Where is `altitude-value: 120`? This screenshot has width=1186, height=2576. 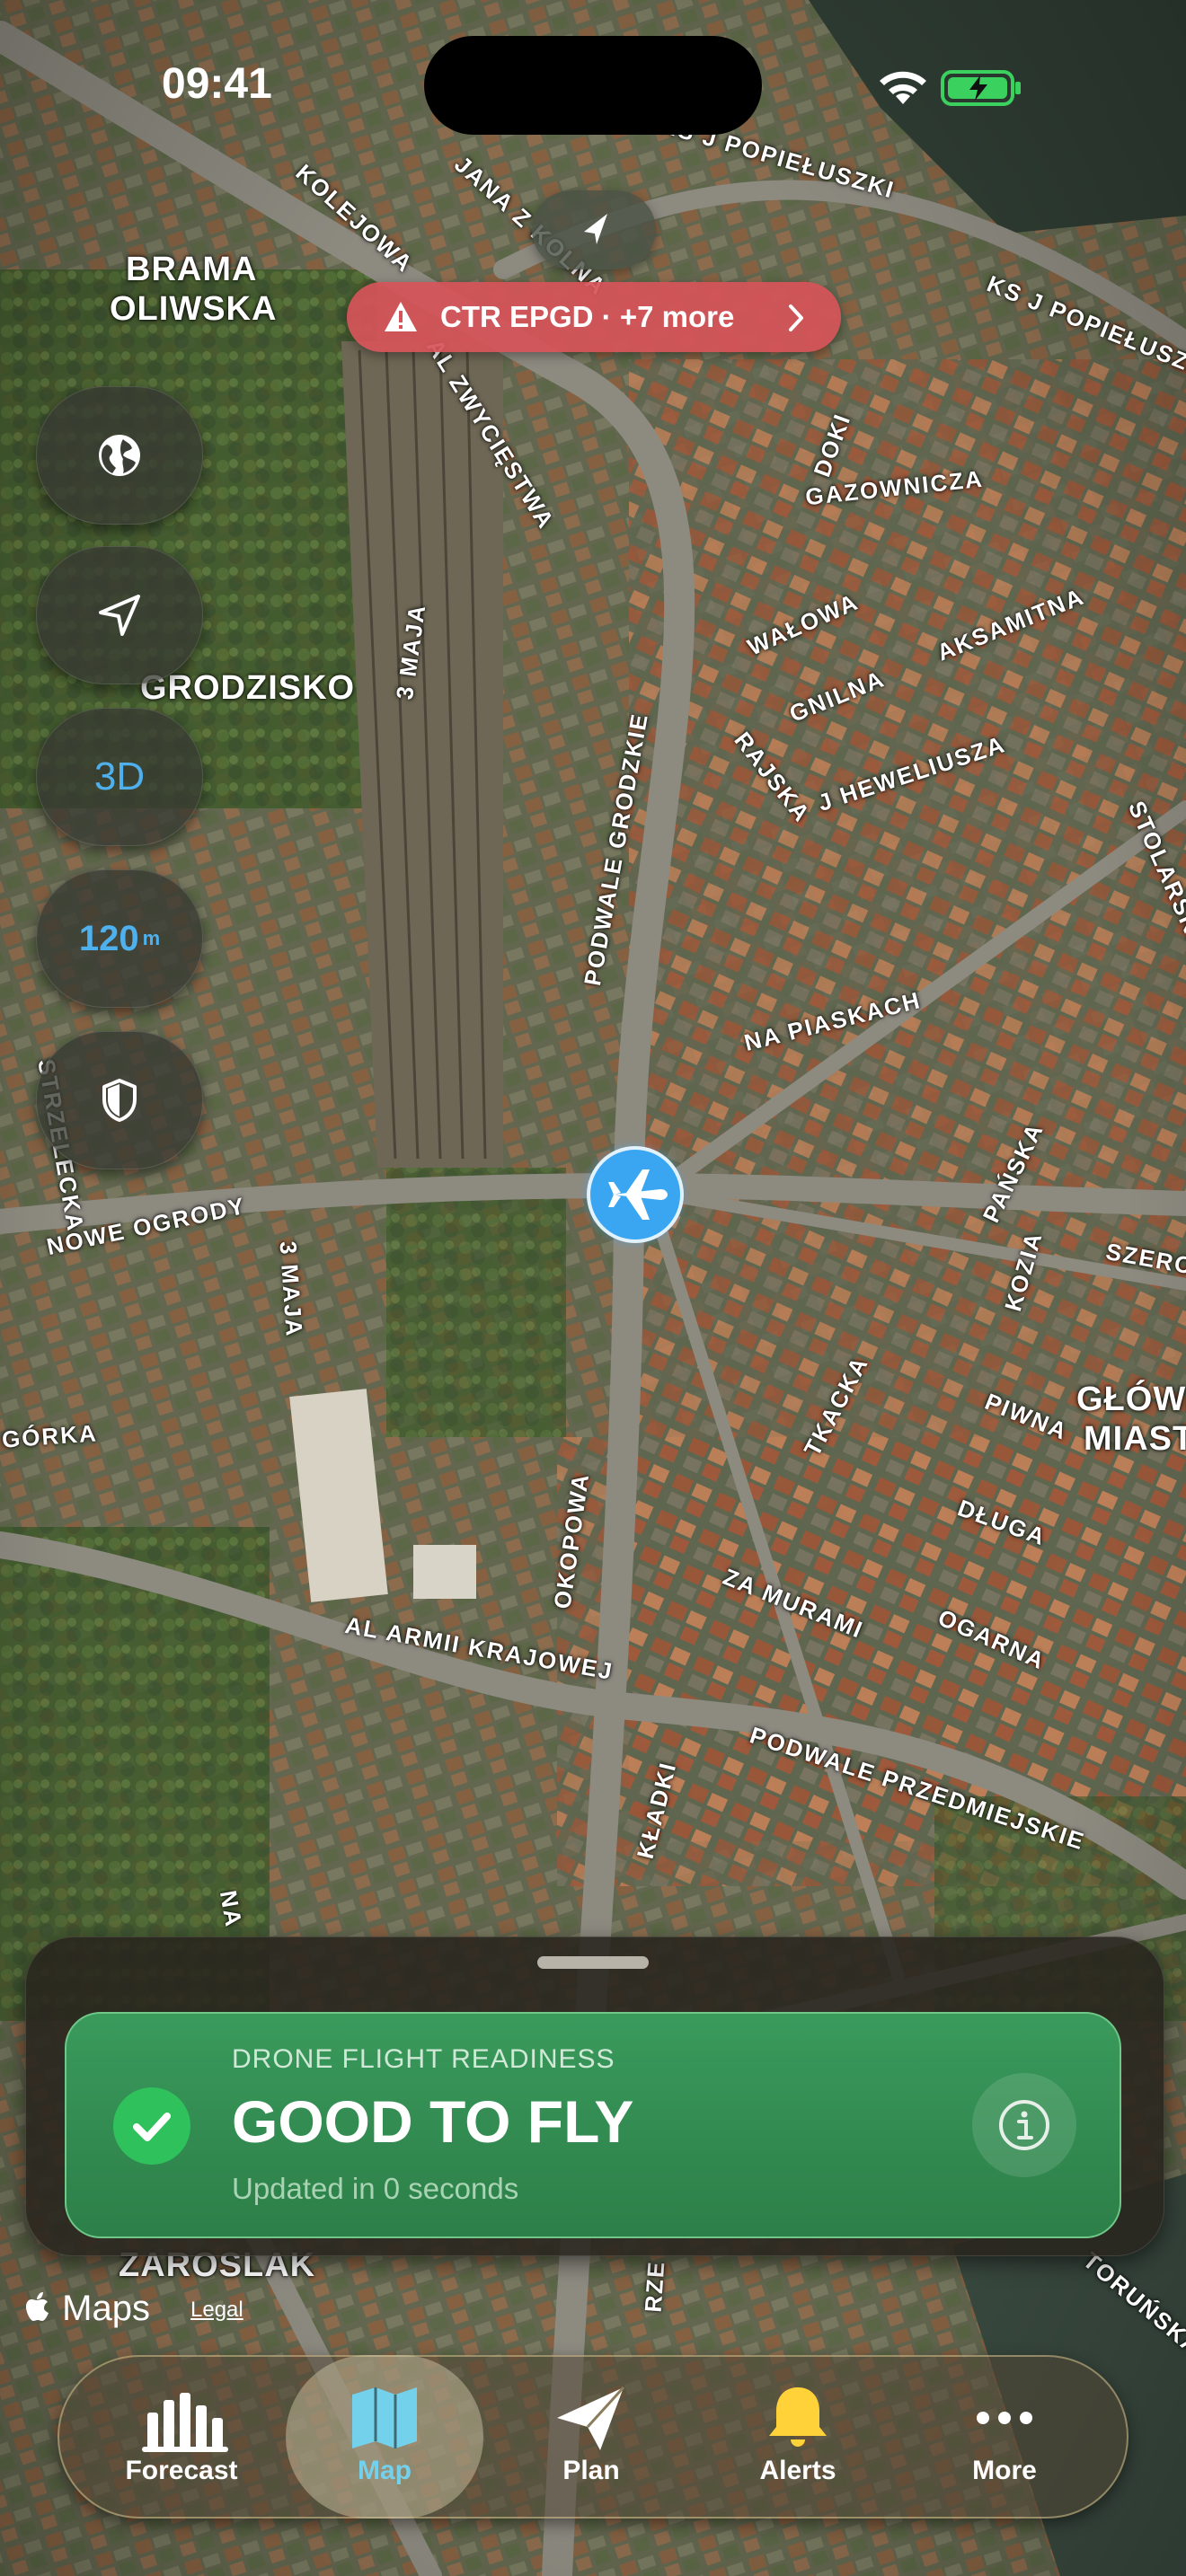
altitude-value: 120 is located at coordinates (108, 938).